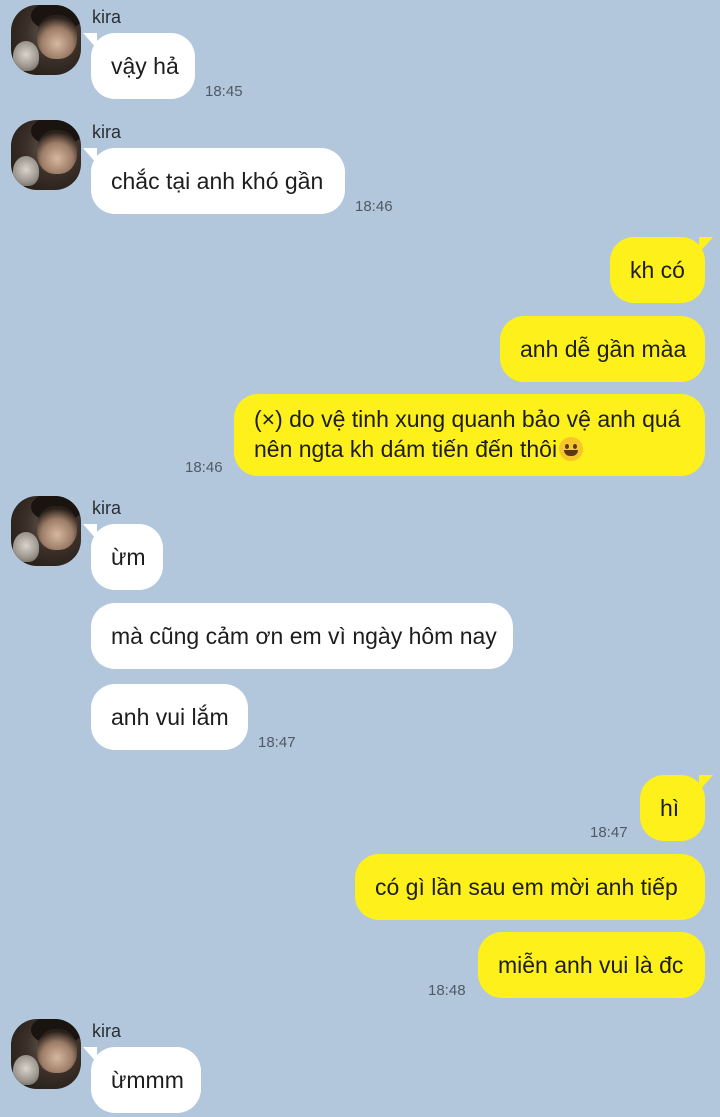  What do you see at coordinates (217, 180) in the screenshot?
I see `message-text: chắc tại anh khó gần` at bounding box center [217, 180].